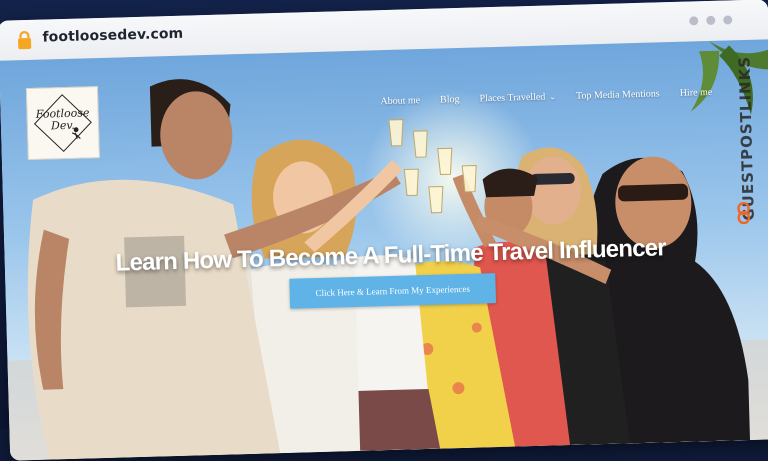  I want to click on nav-item-places-travelled: Places Travelled ⌄, so click(518, 98).